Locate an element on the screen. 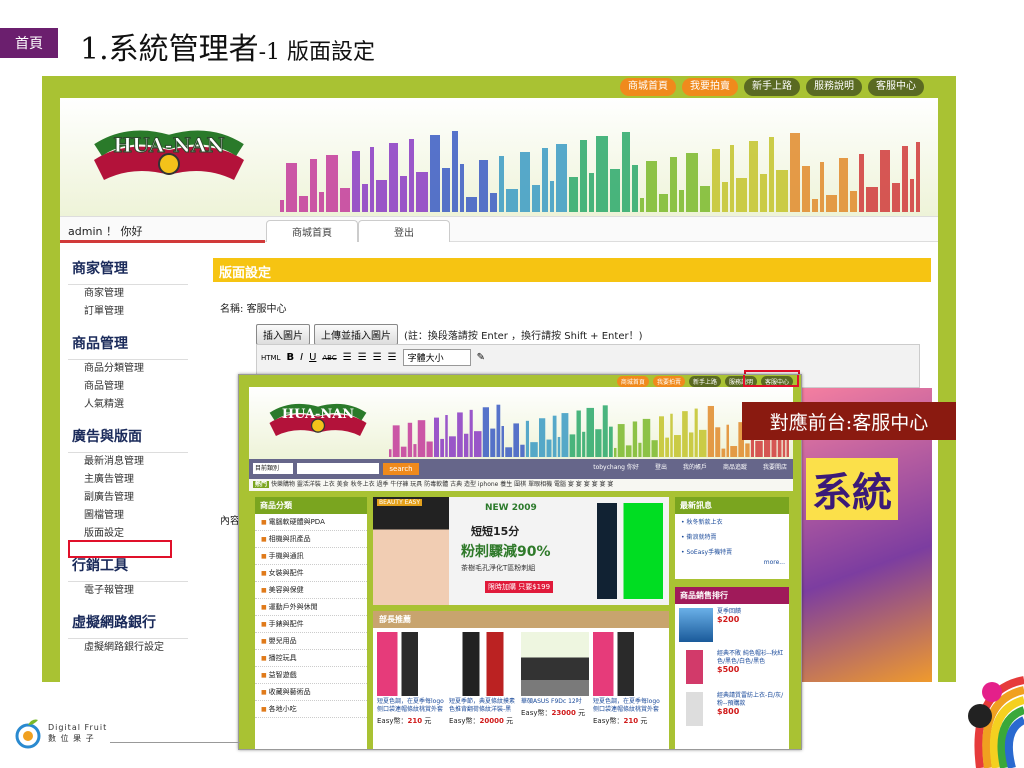 This screenshot has height=768, width=1024. category-item: 運動戶外與休閒 is located at coordinates (311, 607).